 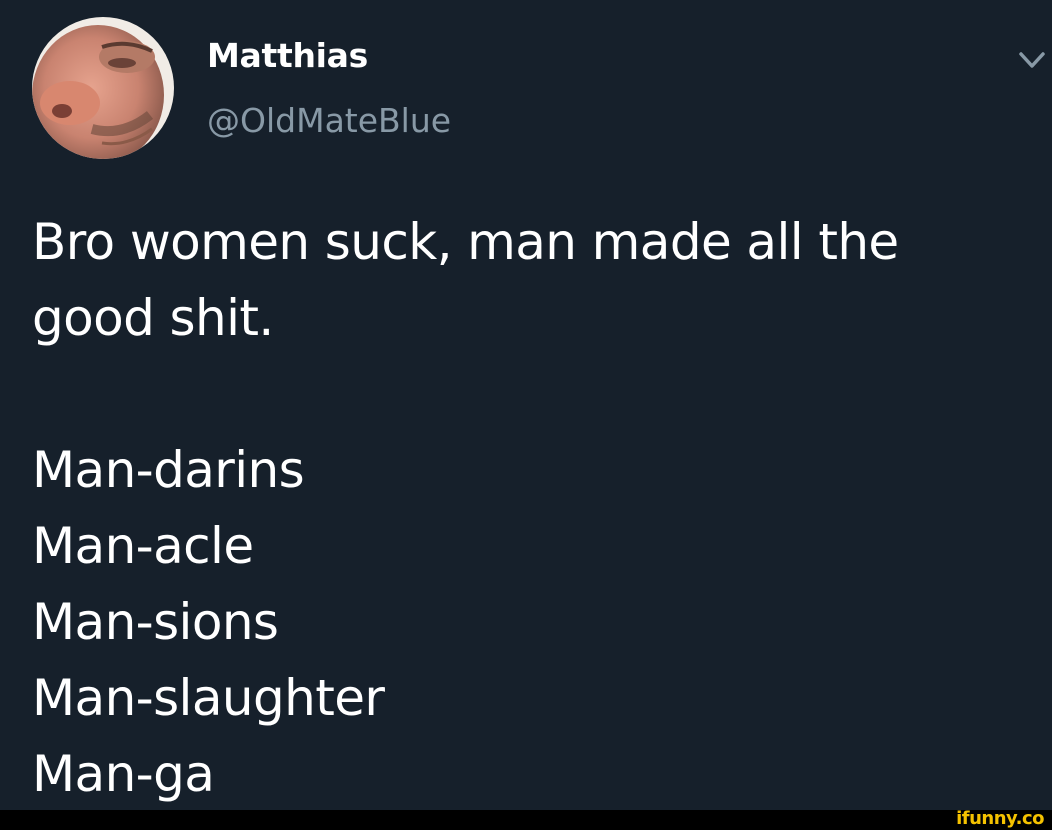 What do you see at coordinates (143, 546) in the screenshot?
I see `list-item: Man-acle` at bounding box center [143, 546].